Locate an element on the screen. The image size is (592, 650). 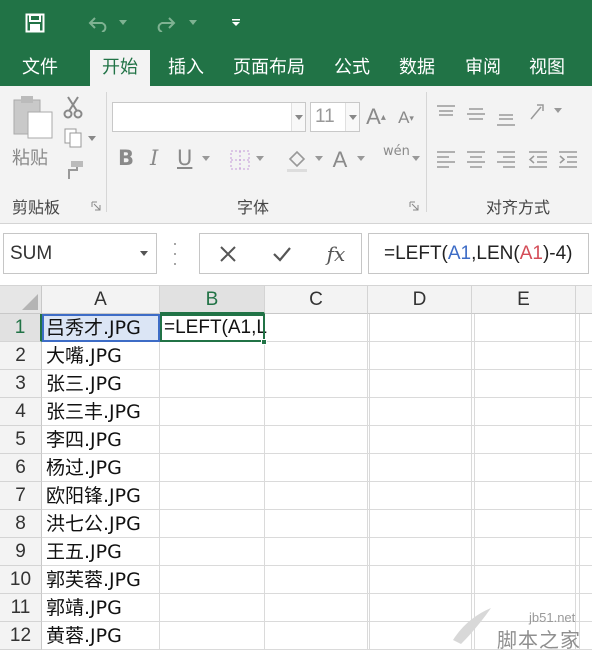
font-group-label: 字体 is located at coordinates (253, 207).